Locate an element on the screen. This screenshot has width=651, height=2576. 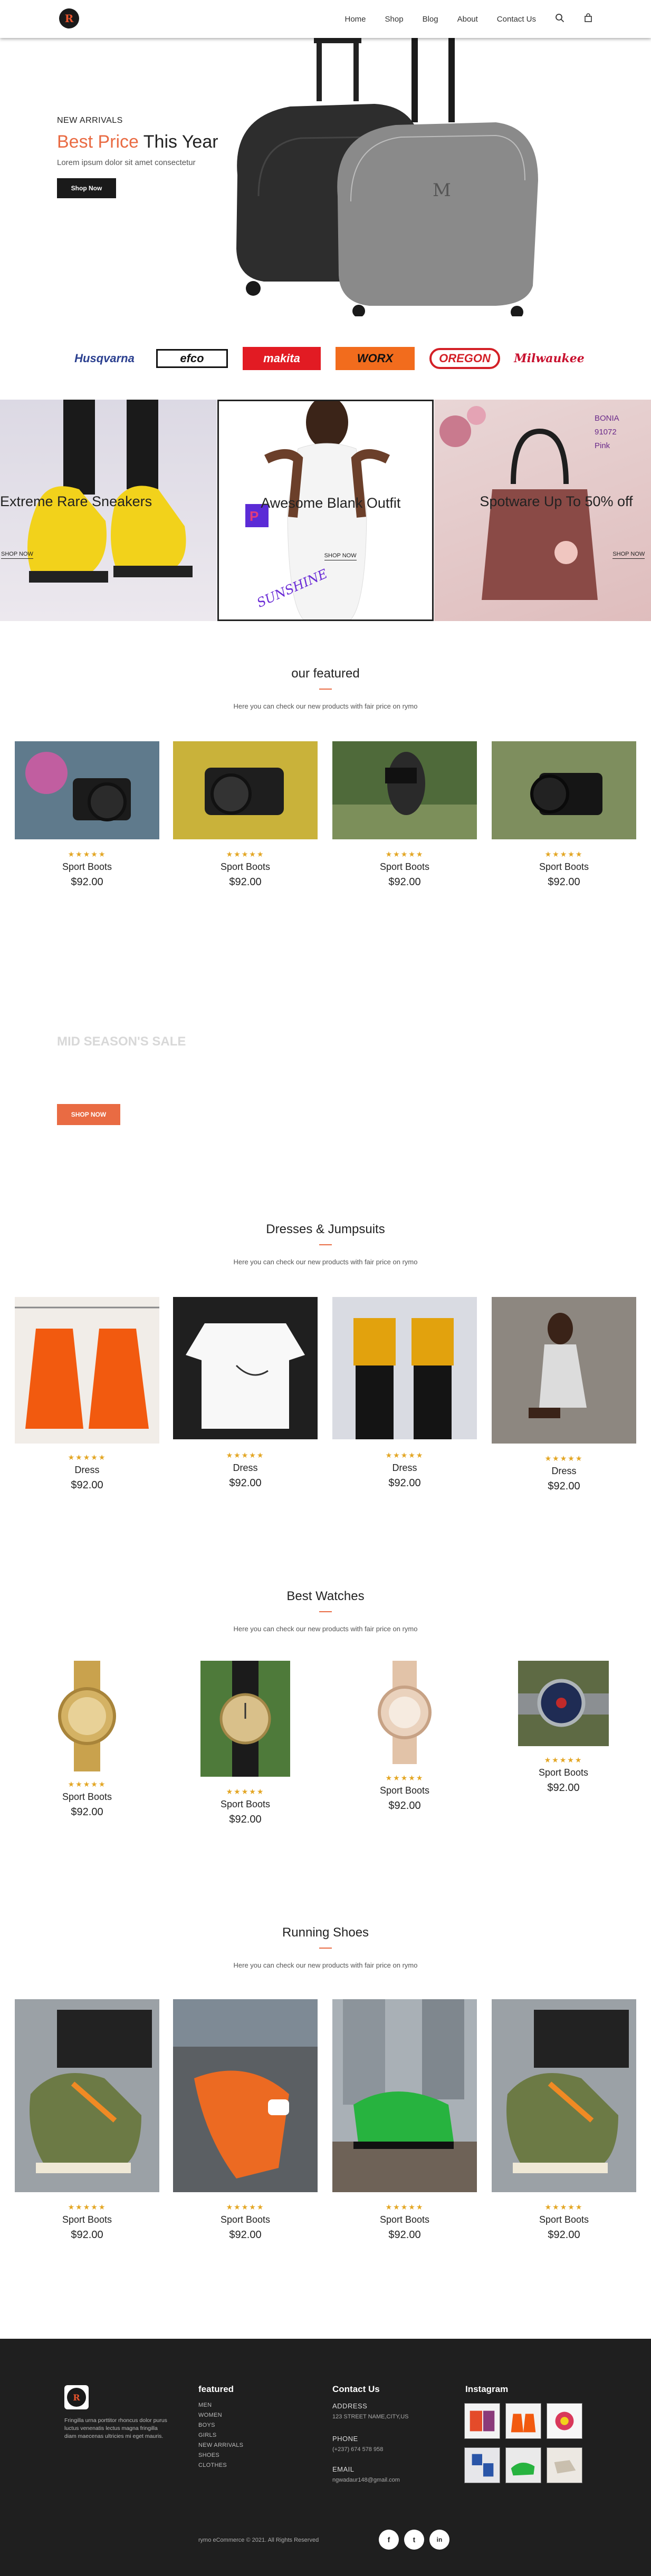
featured-divider is located at coordinates (325, 689).